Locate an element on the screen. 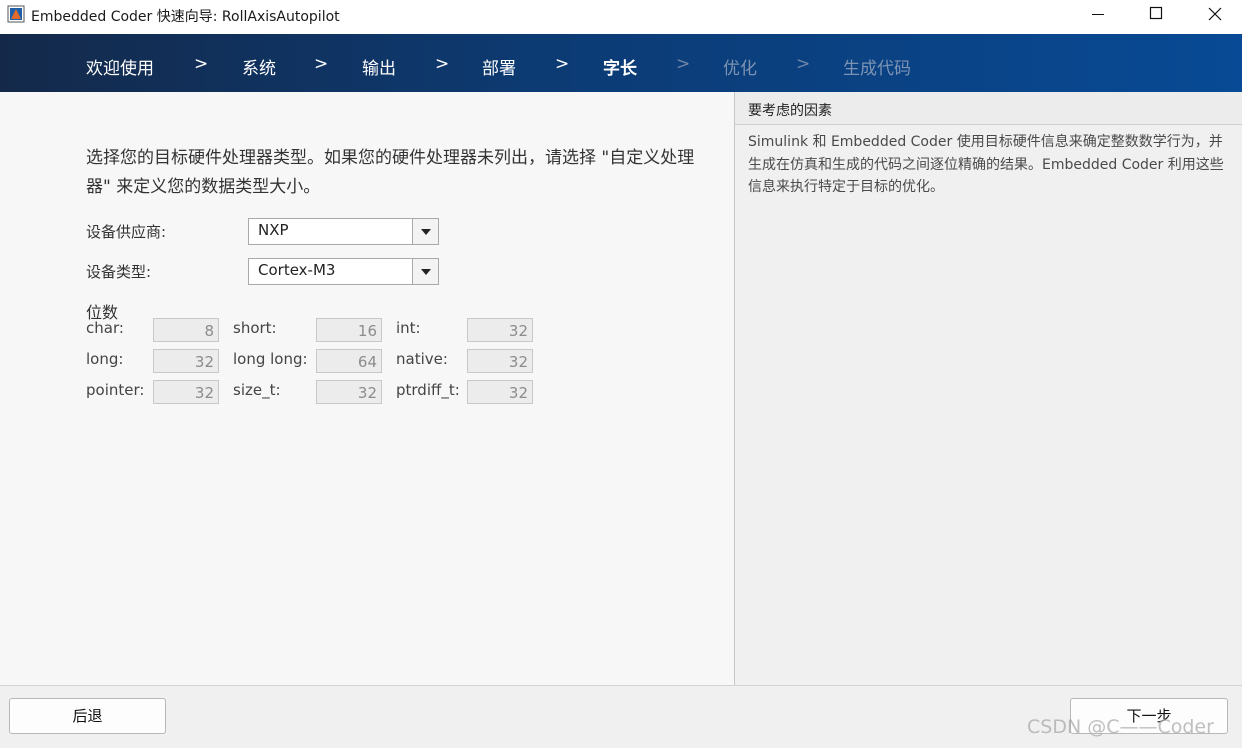 The image size is (1242, 748). title-bar: Embedded Coder 快速向导: RollAxisAutopilot is located at coordinates (621, 17).